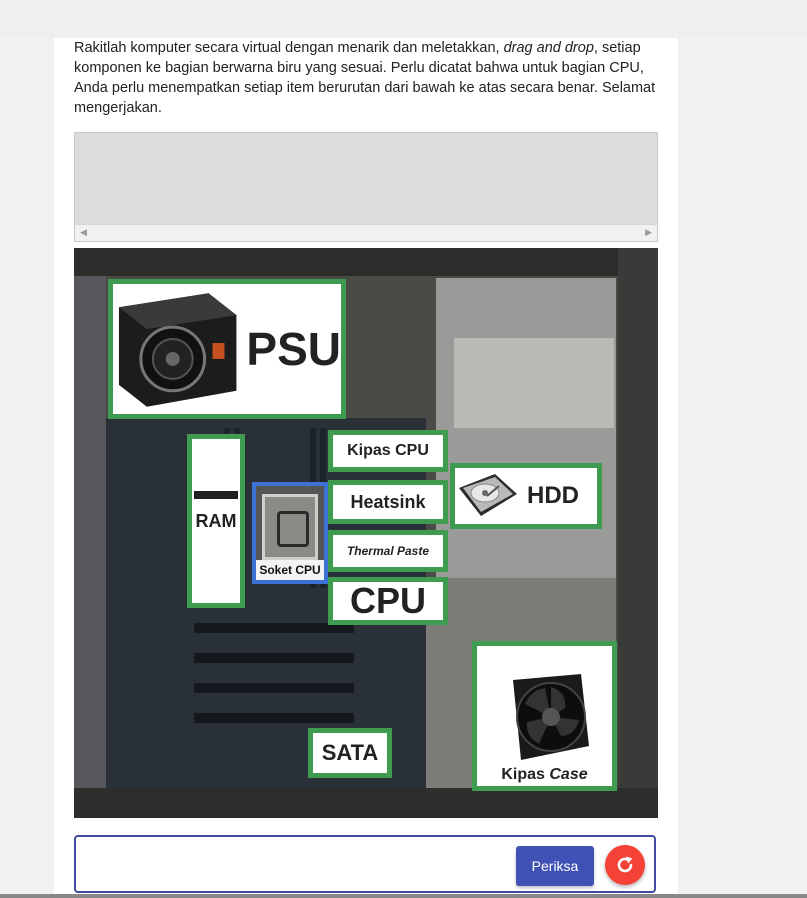 The image size is (807, 898). I want to click on drag-item-tray: ◀ ▶, so click(366, 187).